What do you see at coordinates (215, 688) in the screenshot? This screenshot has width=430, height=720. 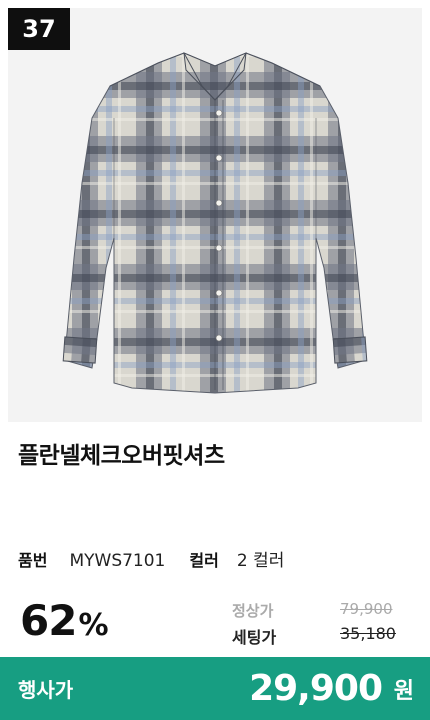 I see `event-price-bar: 행사가 29,900 원` at bounding box center [215, 688].